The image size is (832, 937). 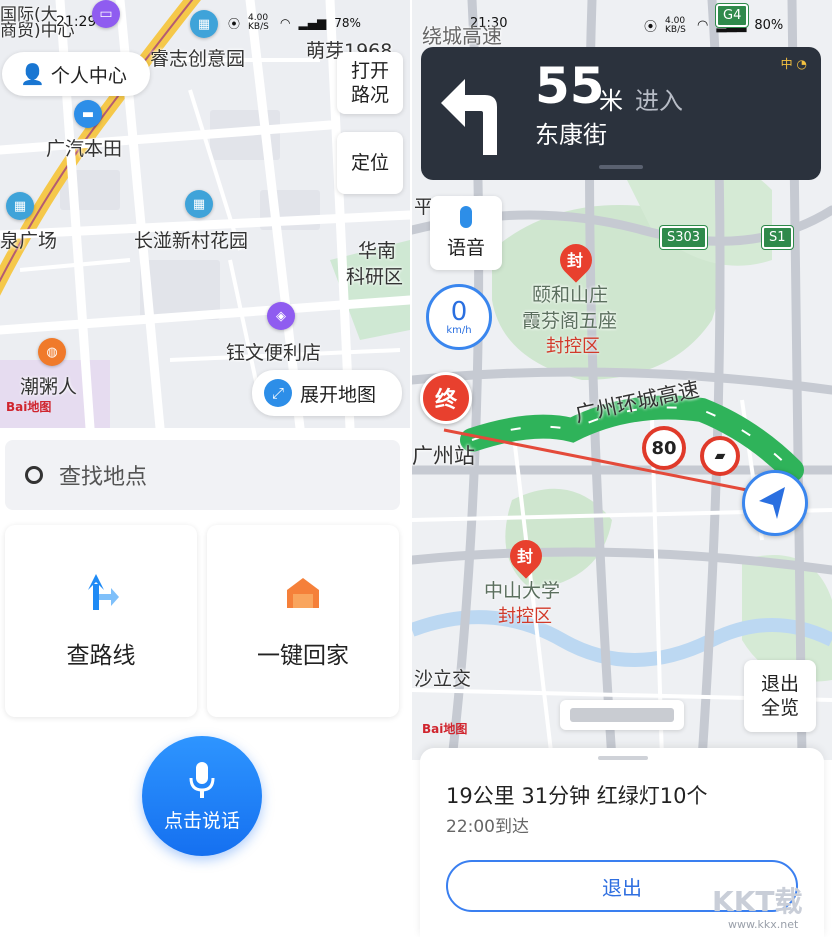 I want to click on home-icon, so click(x=303, y=593).